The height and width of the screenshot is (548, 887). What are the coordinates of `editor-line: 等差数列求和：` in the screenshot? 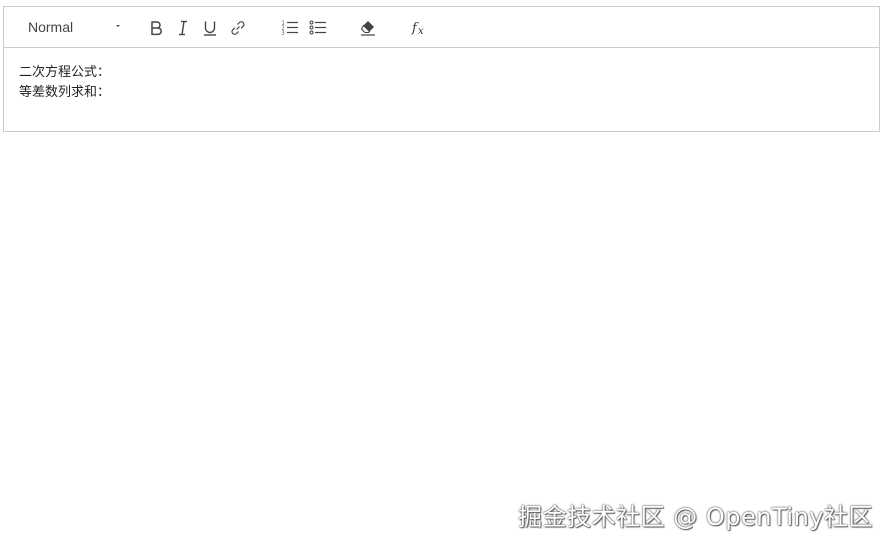 It's located at (65, 92).